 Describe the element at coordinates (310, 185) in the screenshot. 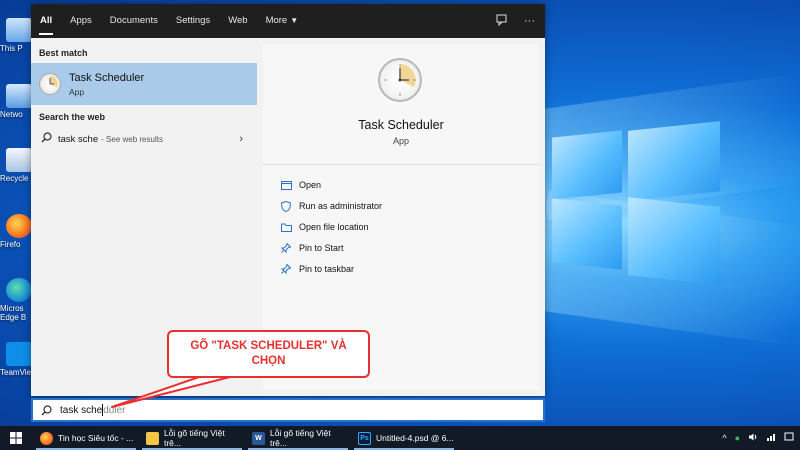

I see `action-label: Open` at that location.